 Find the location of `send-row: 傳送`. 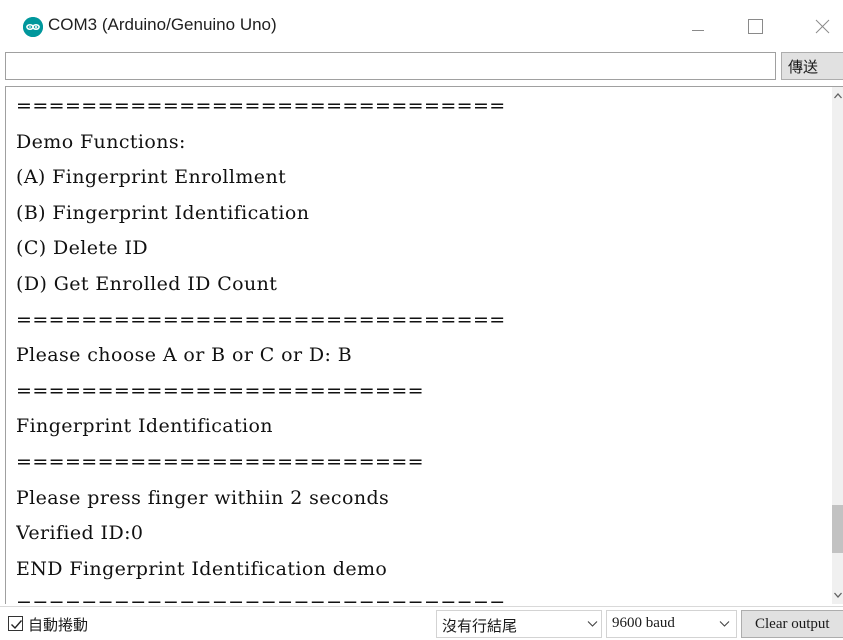

send-row: 傳送 is located at coordinates (421, 67).